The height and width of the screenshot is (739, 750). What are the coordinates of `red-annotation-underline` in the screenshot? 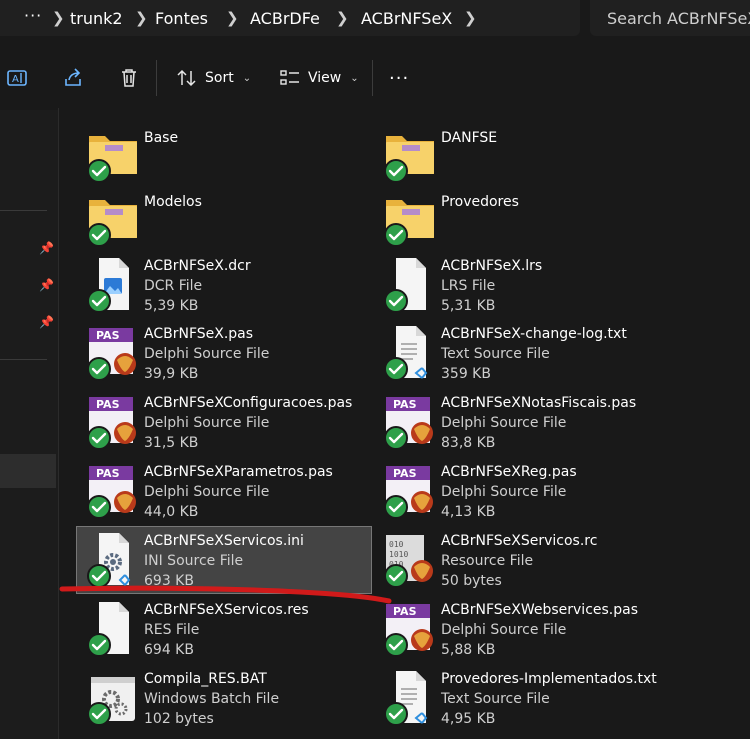 It's located at (225, 594).